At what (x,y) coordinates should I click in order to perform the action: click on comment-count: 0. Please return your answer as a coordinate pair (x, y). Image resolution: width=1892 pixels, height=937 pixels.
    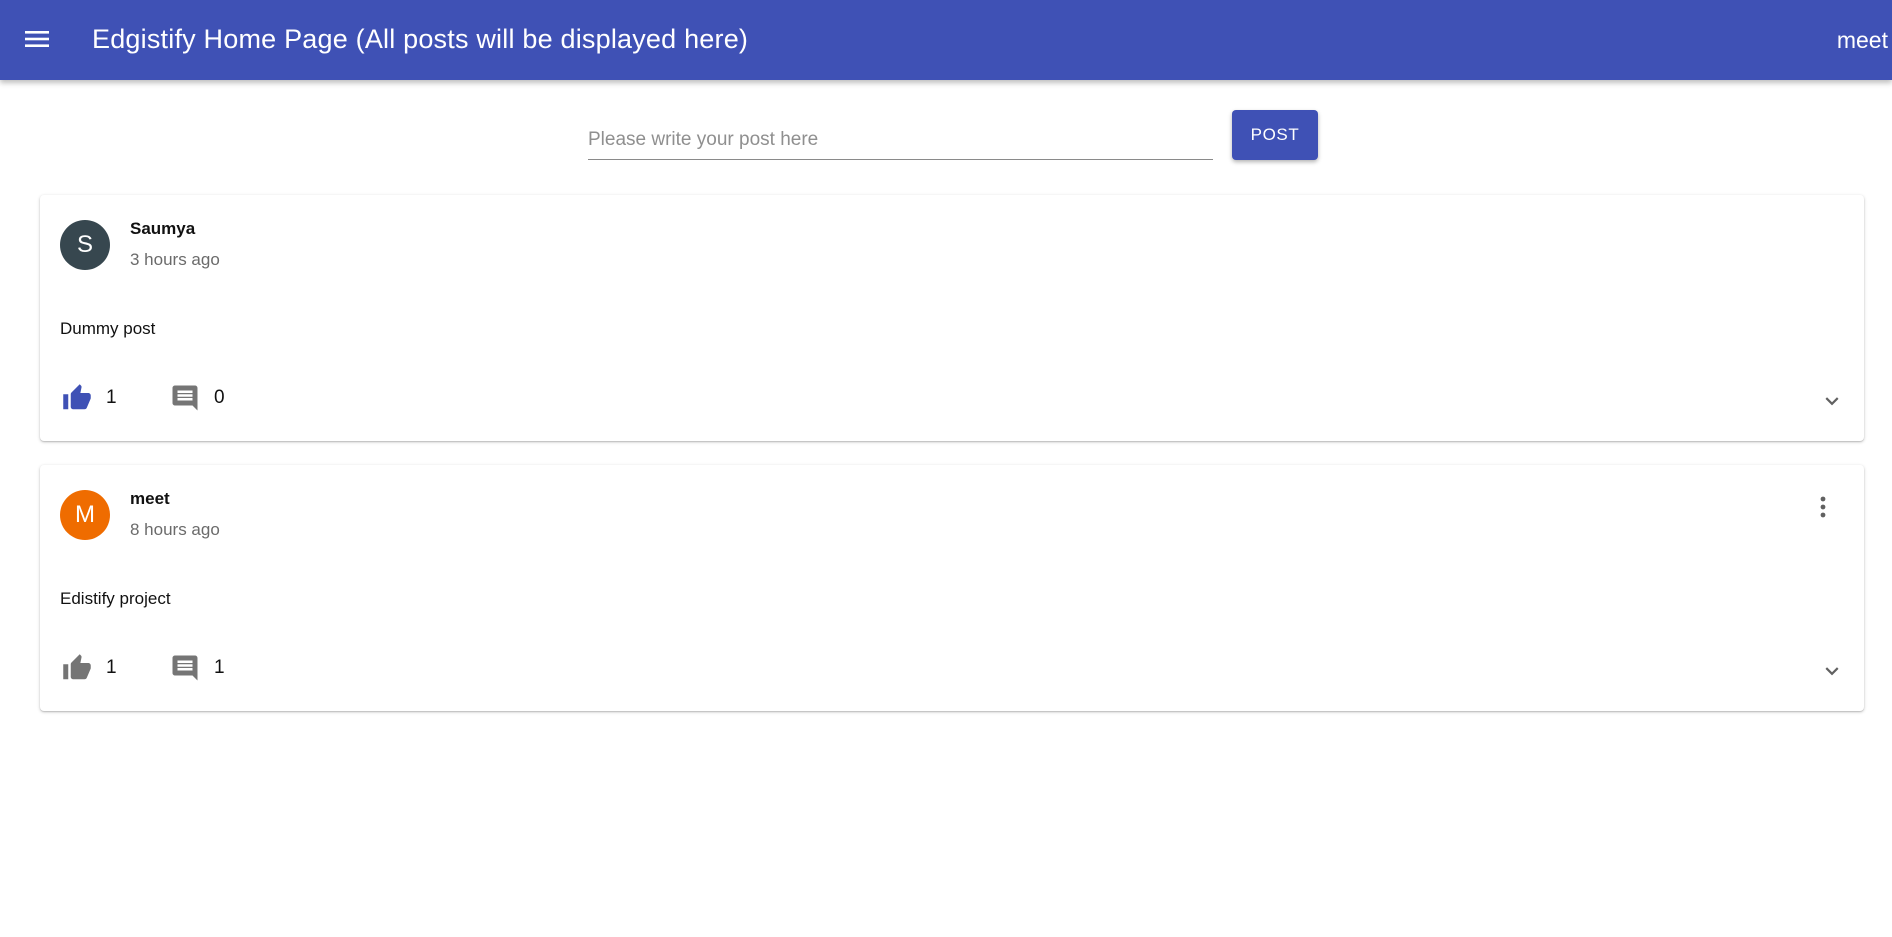
    Looking at the image, I should click on (219, 397).